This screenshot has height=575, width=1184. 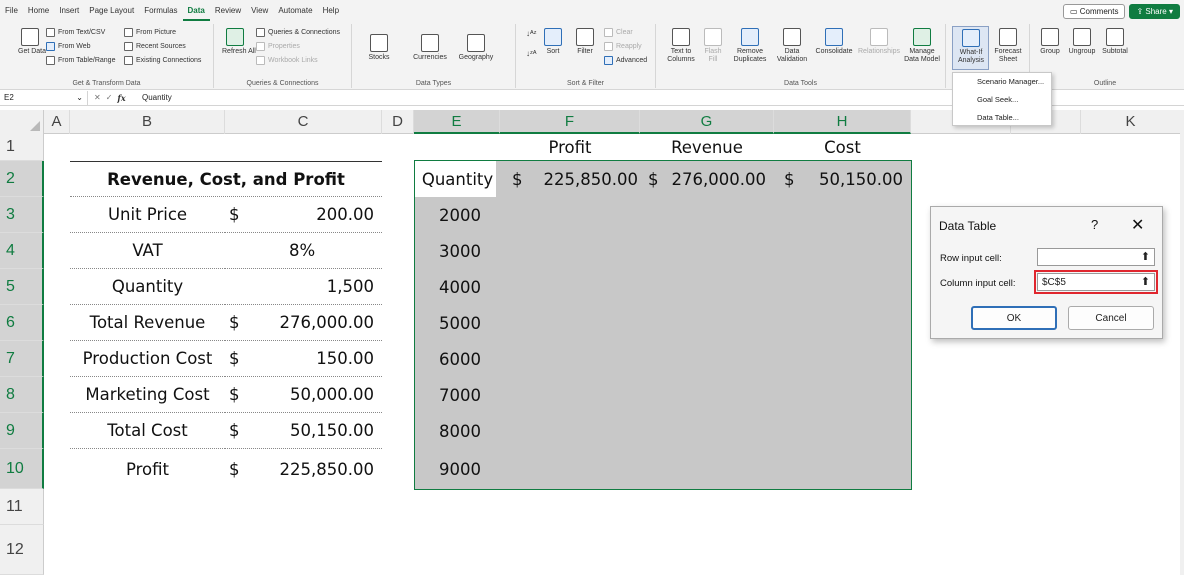 What do you see at coordinates (22, 215) in the screenshot?
I see `row-header-3: 3` at bounding box center [22, 215].